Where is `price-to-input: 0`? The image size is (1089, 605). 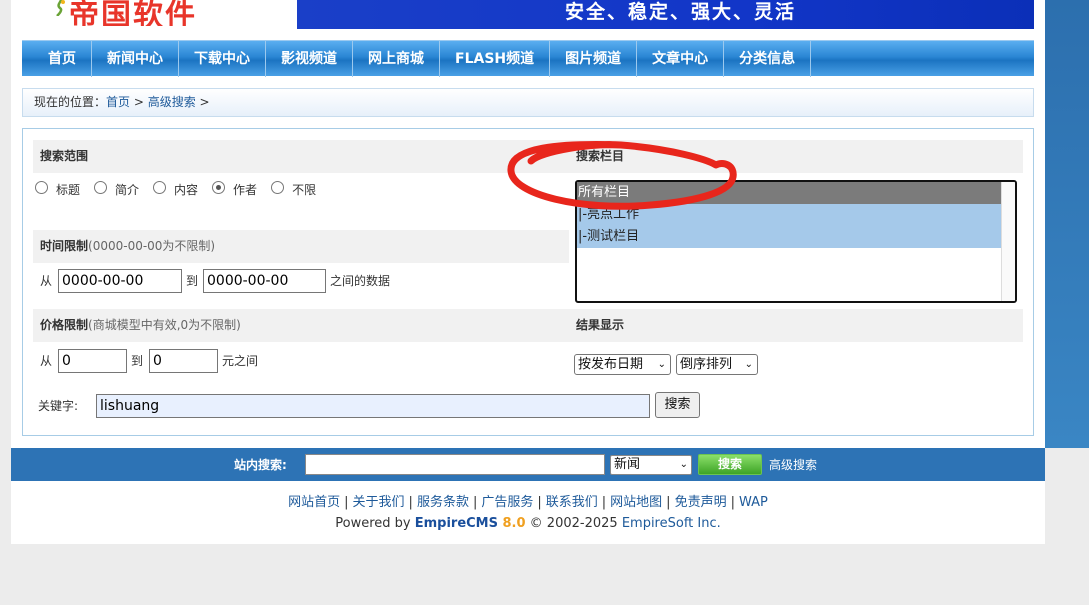
price-to-input: 0 is located at coordinates (183, 361).